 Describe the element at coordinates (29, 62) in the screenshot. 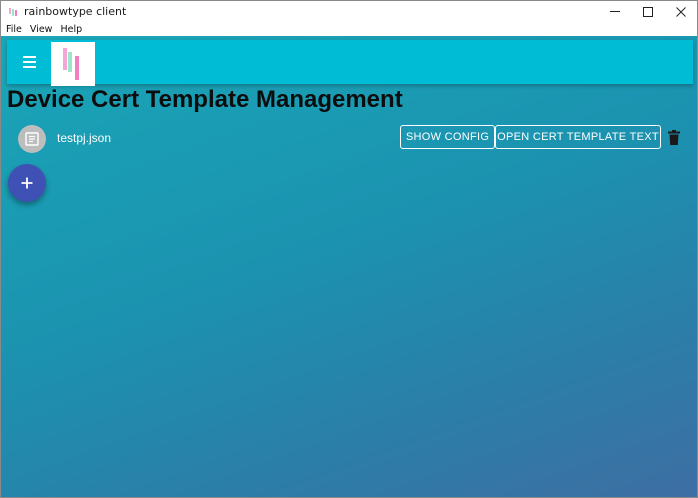

I see `hamburger-icon` at that location.